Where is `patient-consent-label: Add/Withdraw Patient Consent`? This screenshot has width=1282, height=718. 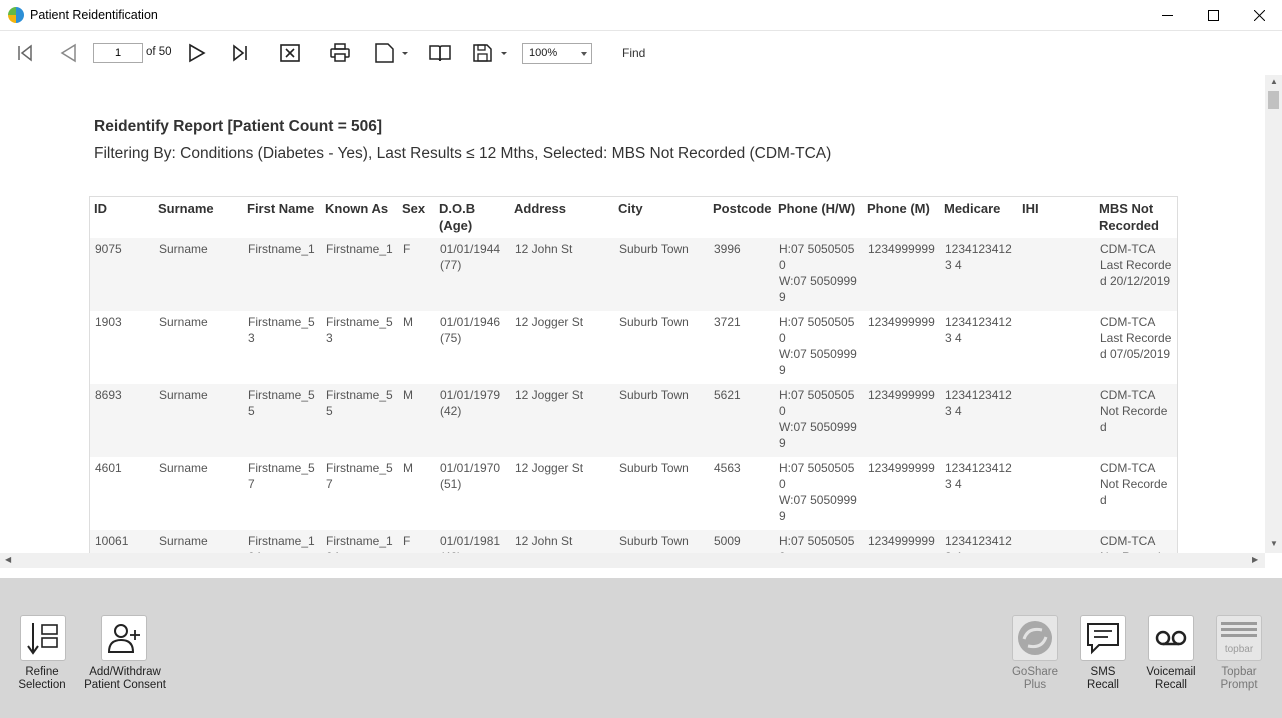
patient-consent-label: Add/Withdraw Patient Consent is located at coordinates (125, 678).